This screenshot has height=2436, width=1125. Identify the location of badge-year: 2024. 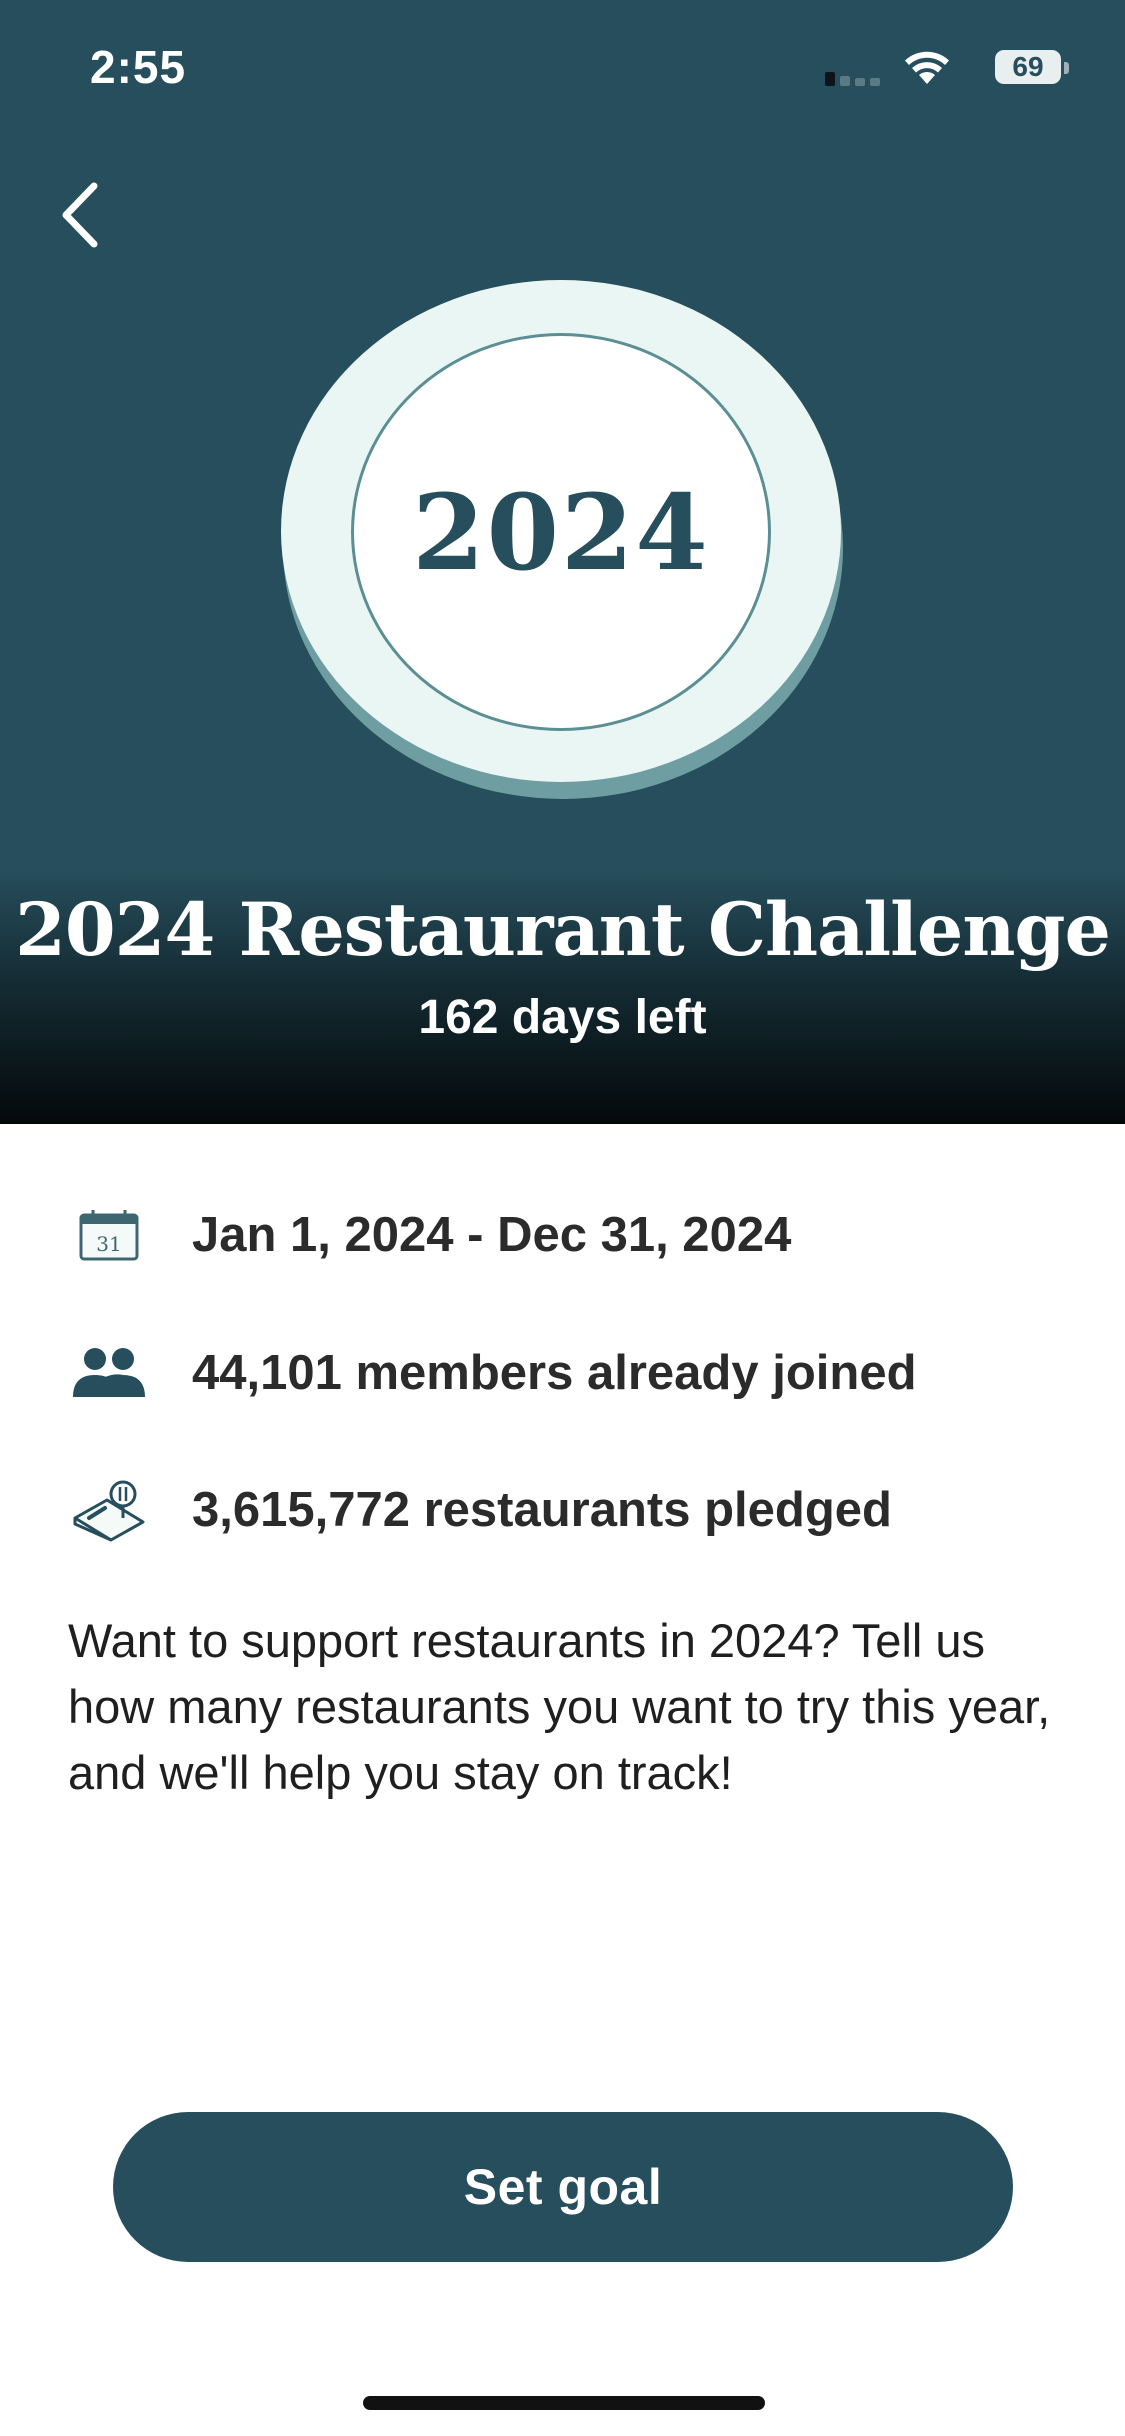
(561, 532).